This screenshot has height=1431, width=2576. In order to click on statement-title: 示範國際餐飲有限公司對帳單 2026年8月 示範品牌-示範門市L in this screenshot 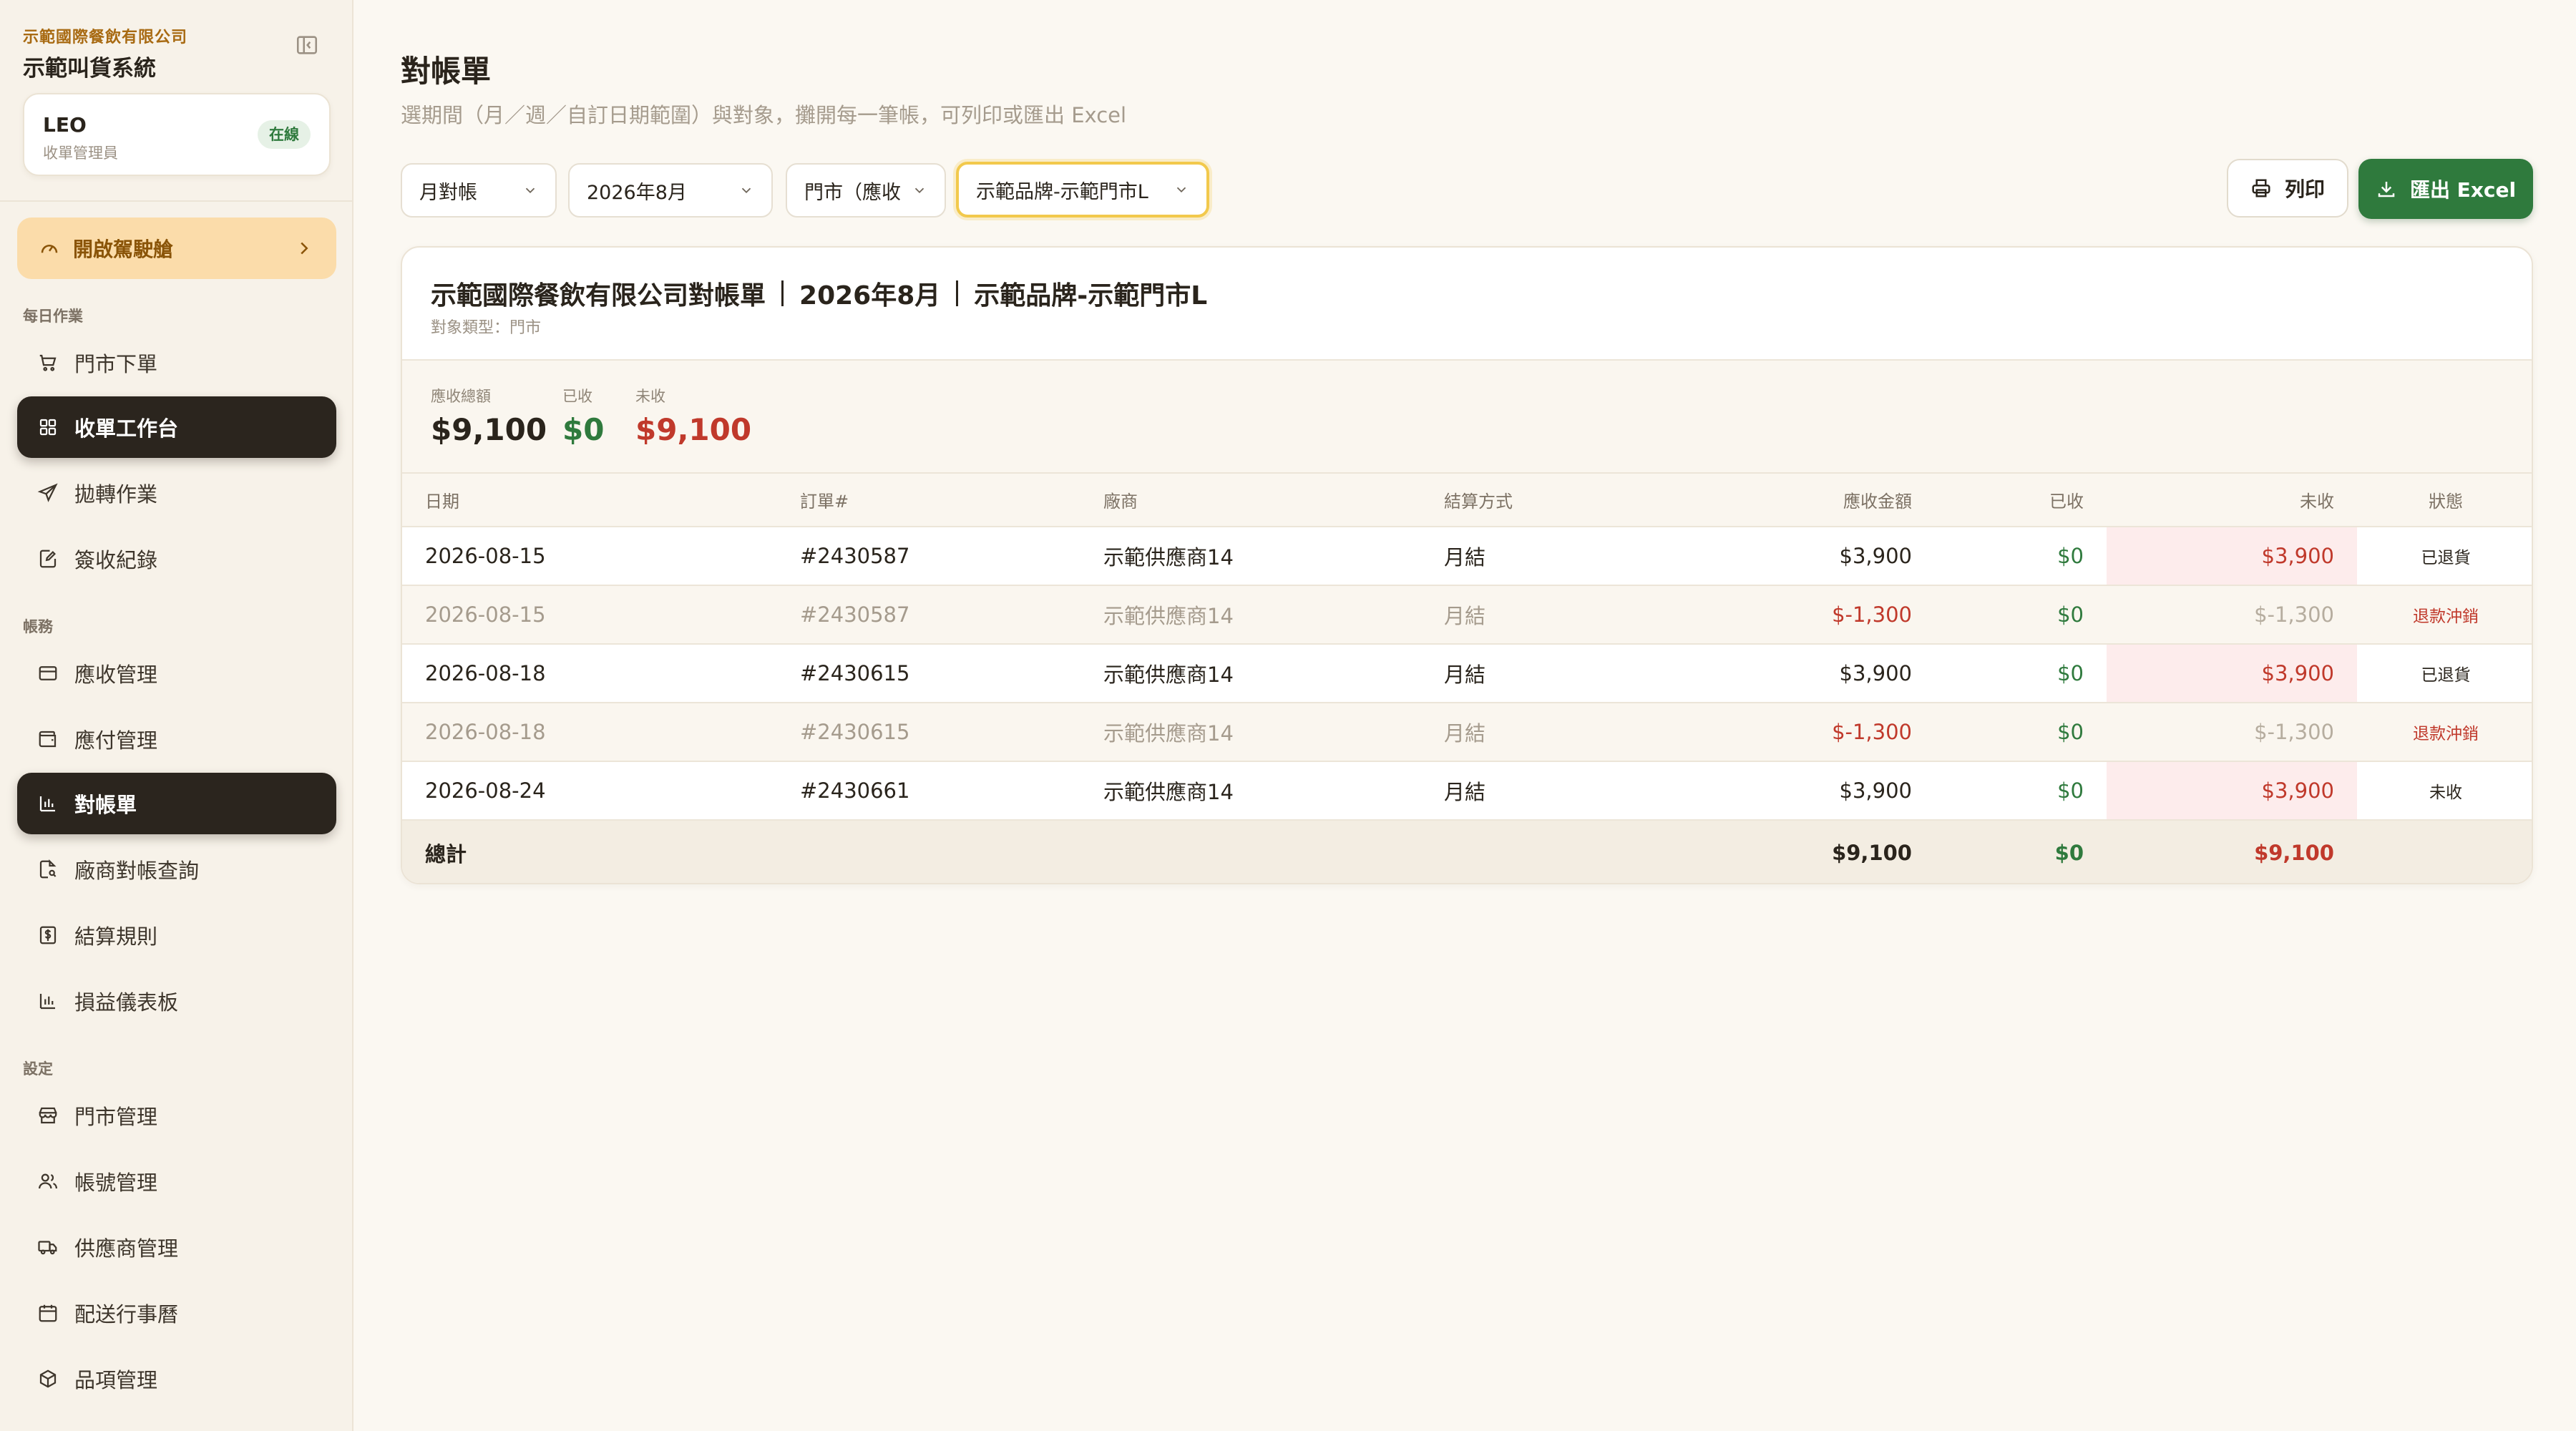, I will do `click(819, 293)`.